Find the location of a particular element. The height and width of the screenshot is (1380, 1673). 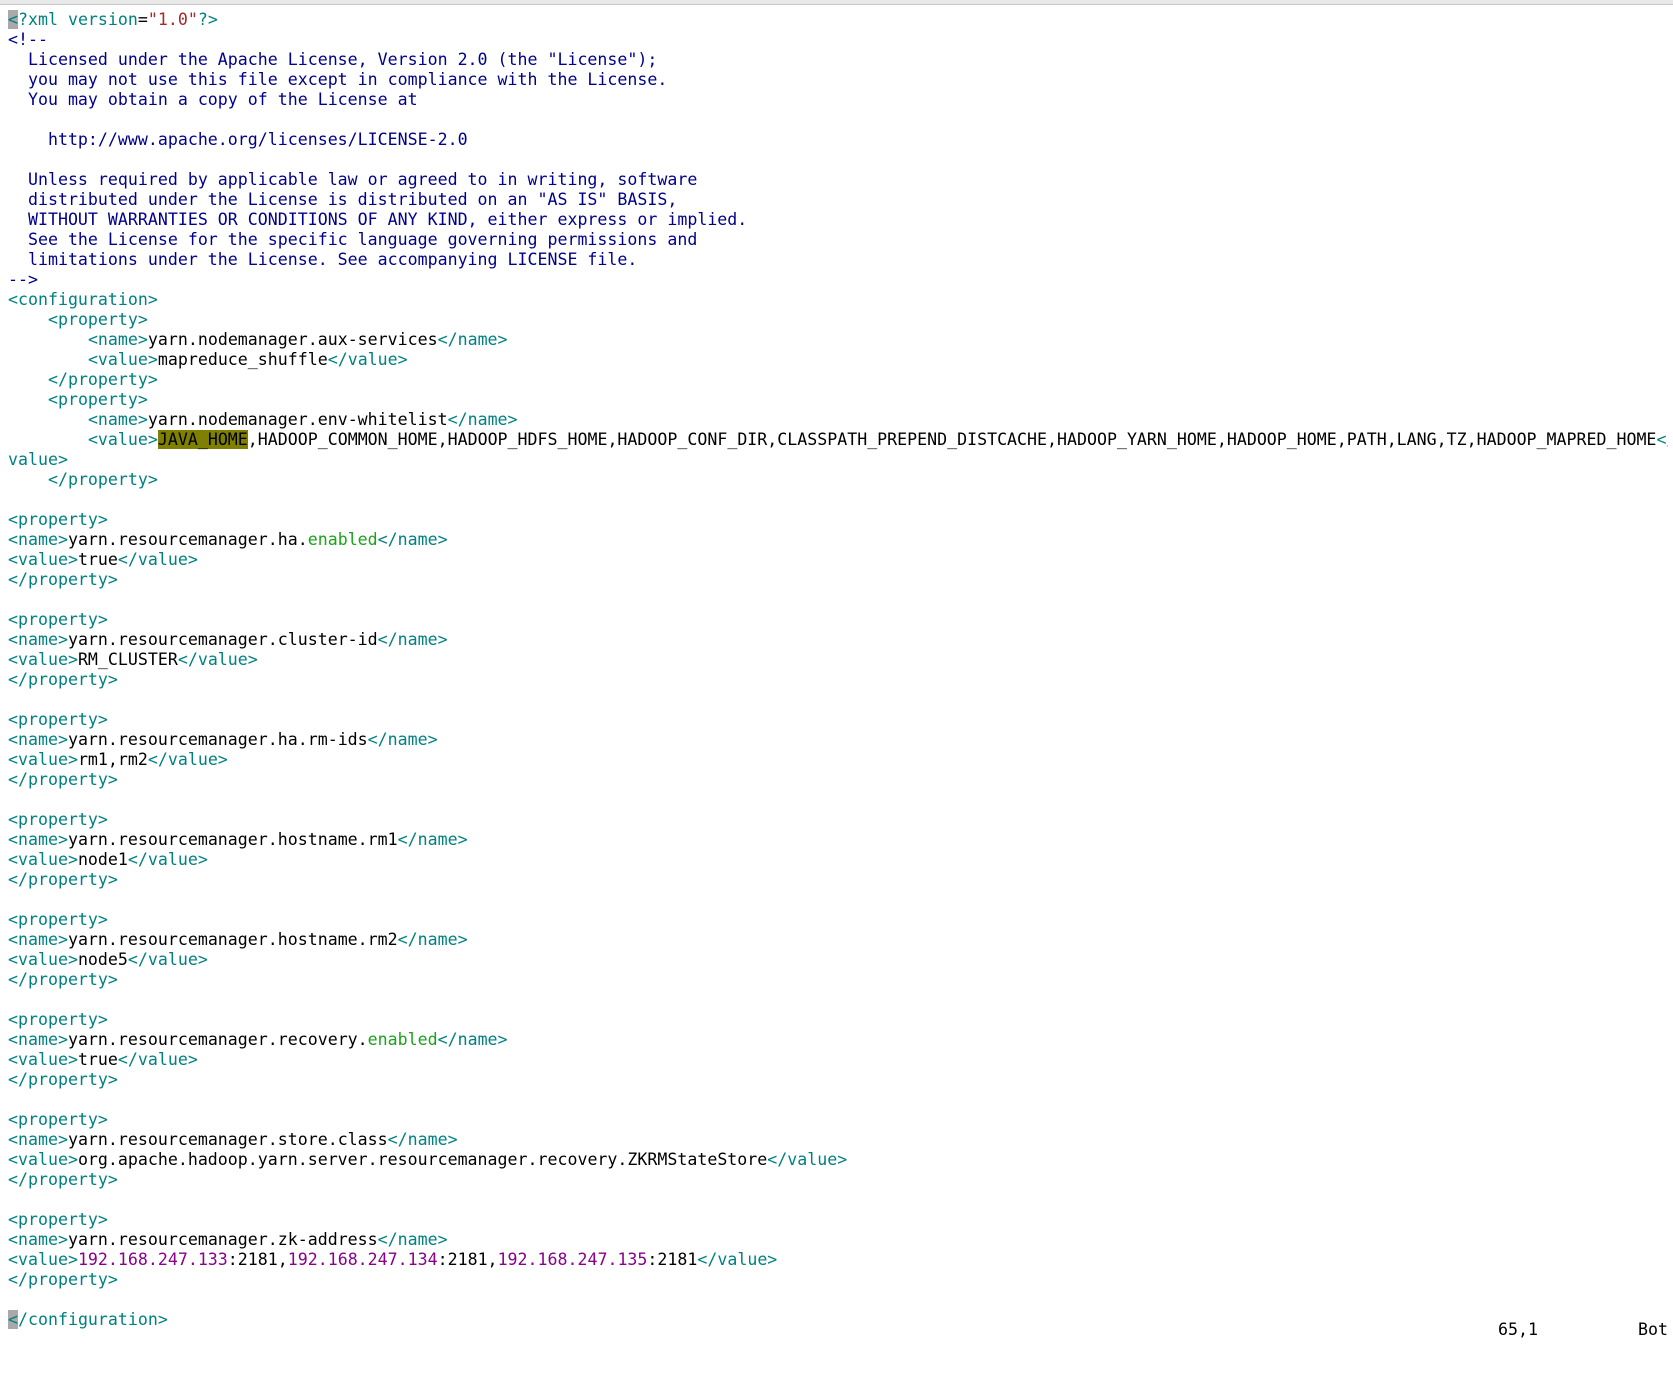

code-line: <value>node5</value> is located at coordinates (838, 960).